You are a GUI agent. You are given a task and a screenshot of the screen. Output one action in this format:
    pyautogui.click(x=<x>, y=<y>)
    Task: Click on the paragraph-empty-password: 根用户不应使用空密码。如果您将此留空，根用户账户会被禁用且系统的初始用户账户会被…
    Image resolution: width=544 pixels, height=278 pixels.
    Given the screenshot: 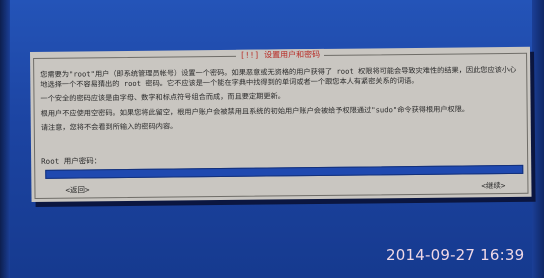 What is the action you would take?
    pyautogui.click(x=255, y=110)
    